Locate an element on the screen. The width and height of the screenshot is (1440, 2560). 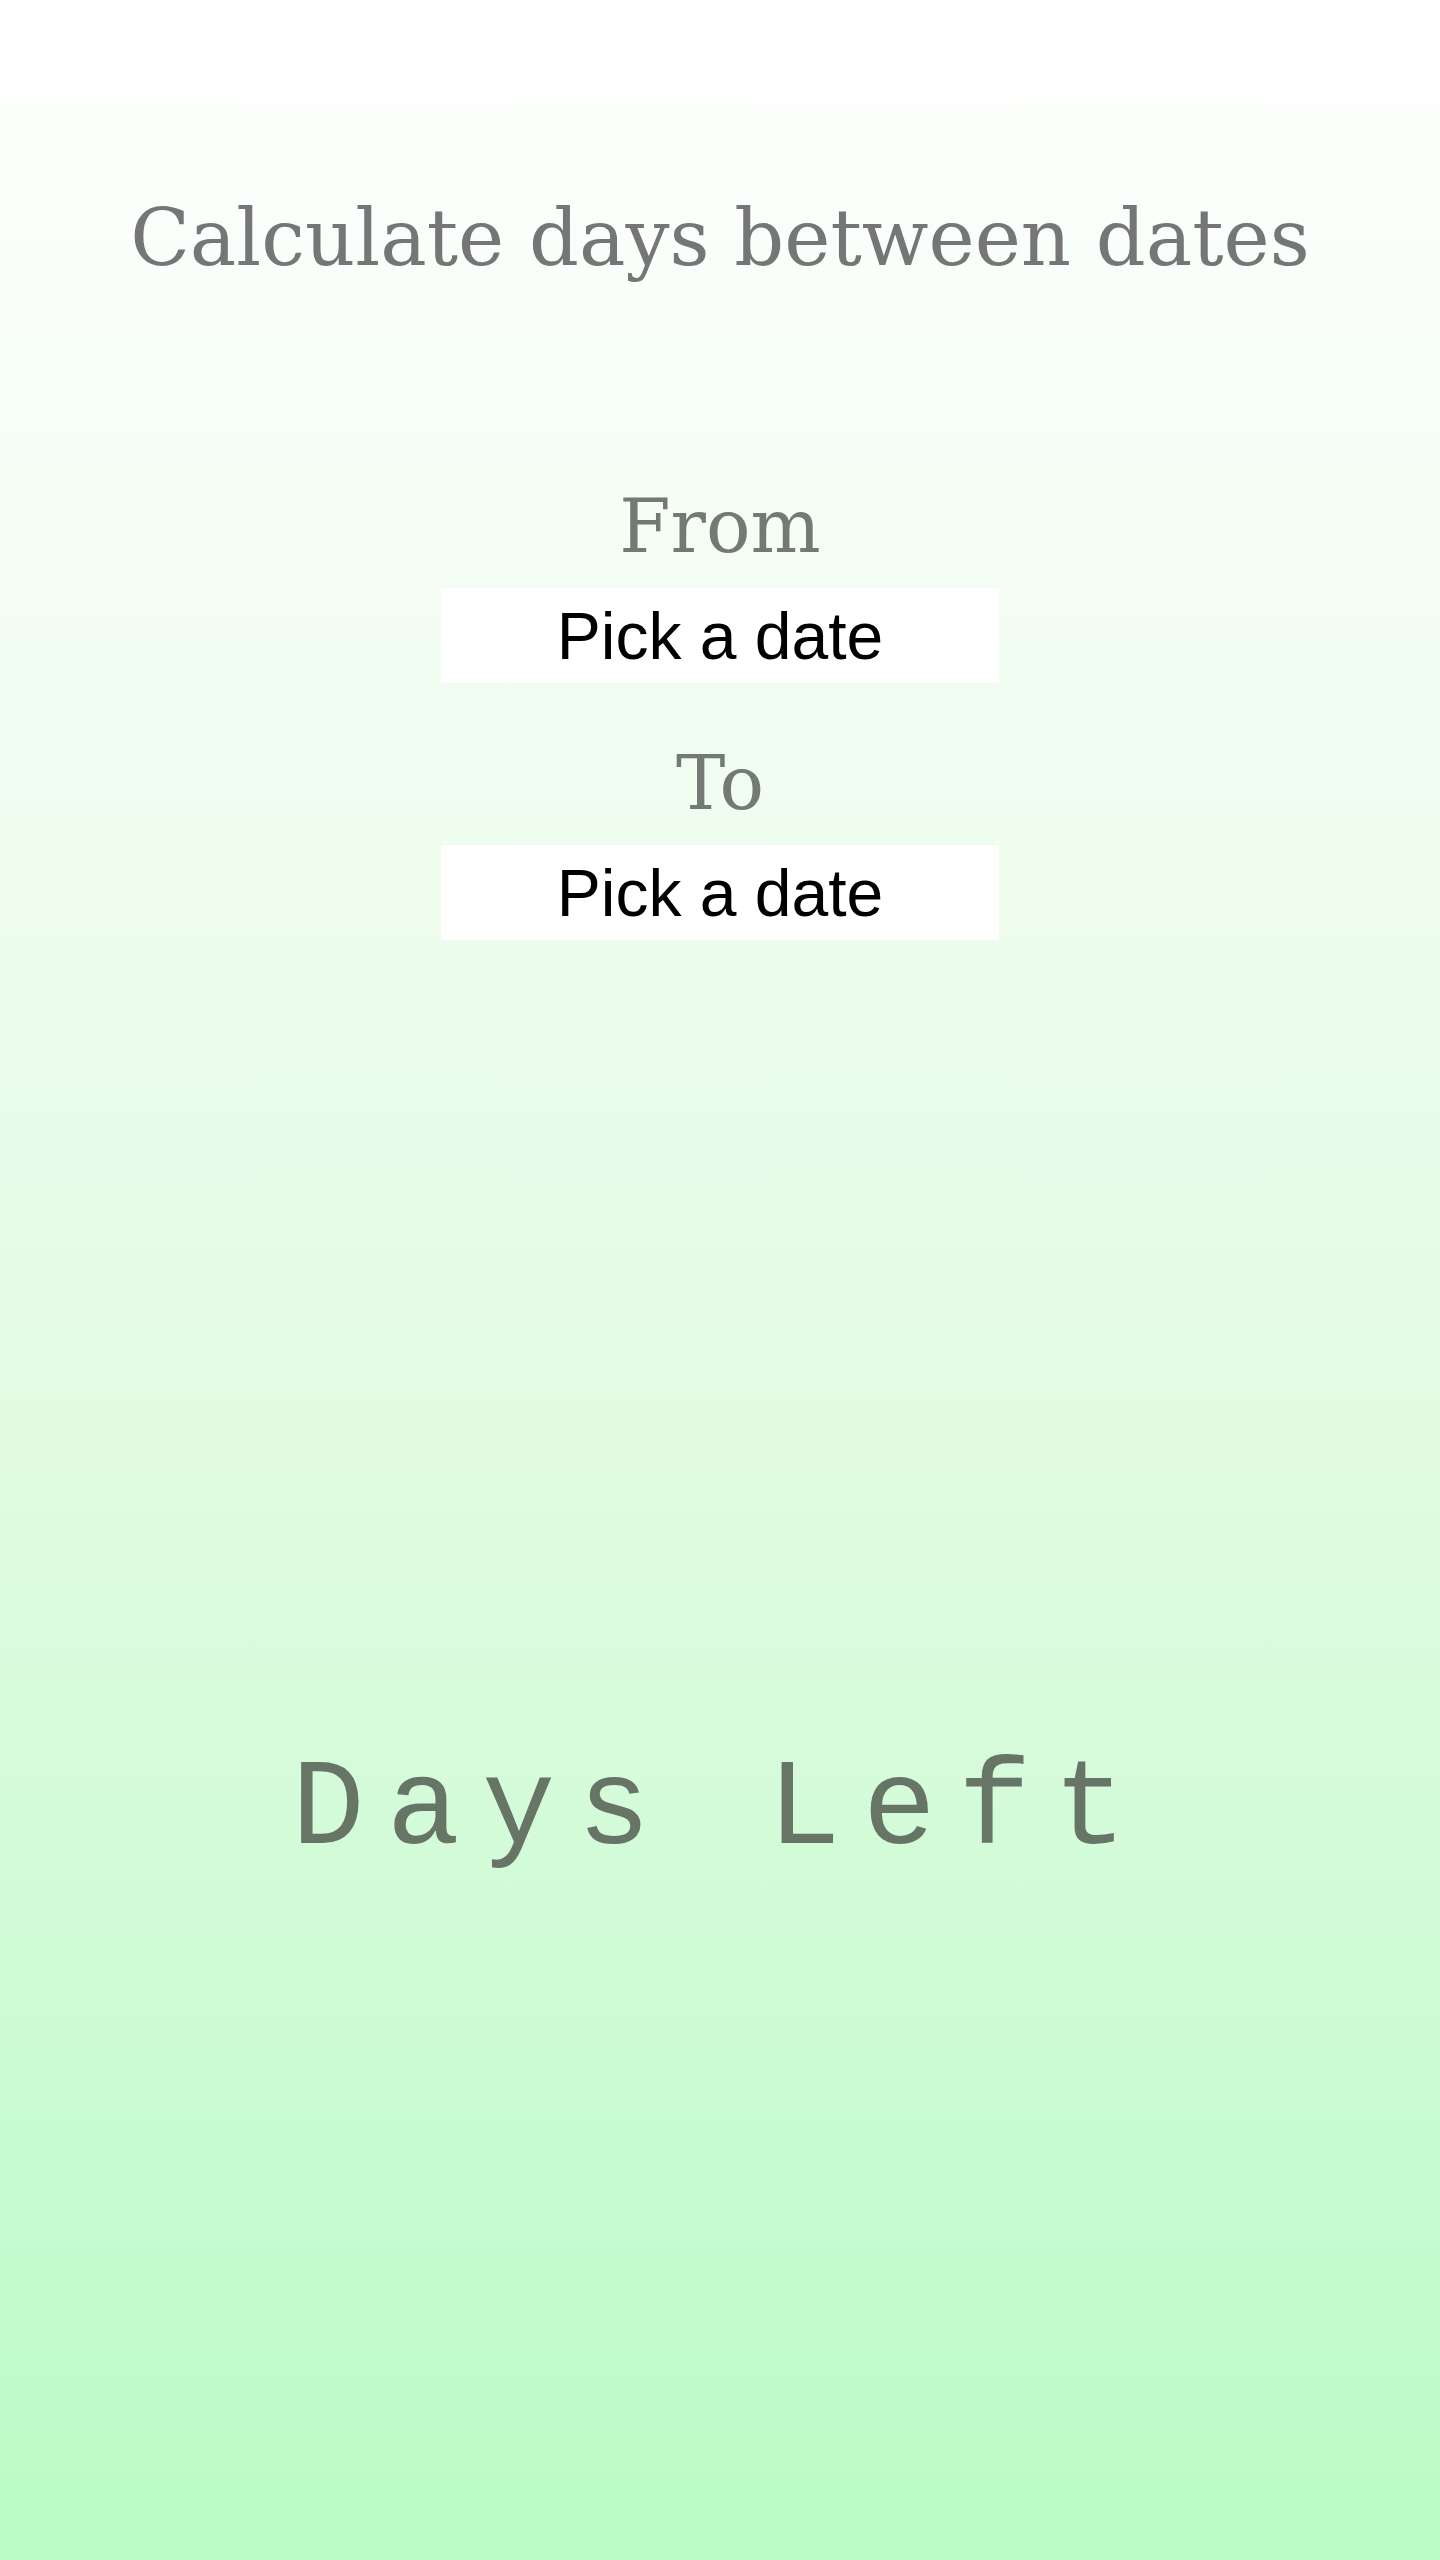
days-left-text: Days Left is located at coordinates (720, 1811).